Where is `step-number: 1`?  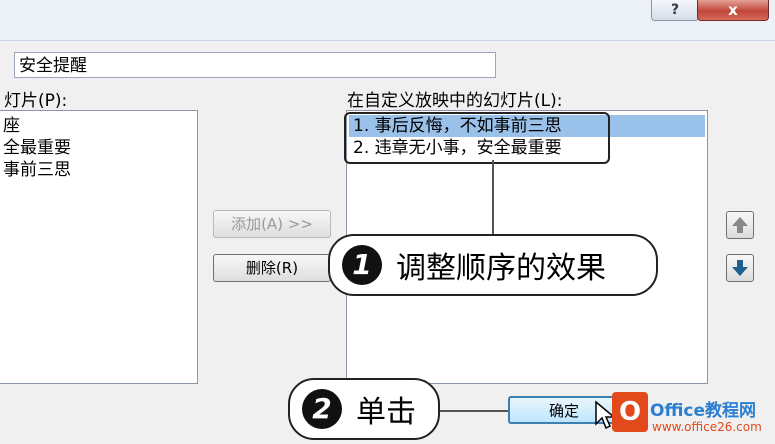
step-number: 1 is located at coordinates (362, 265).